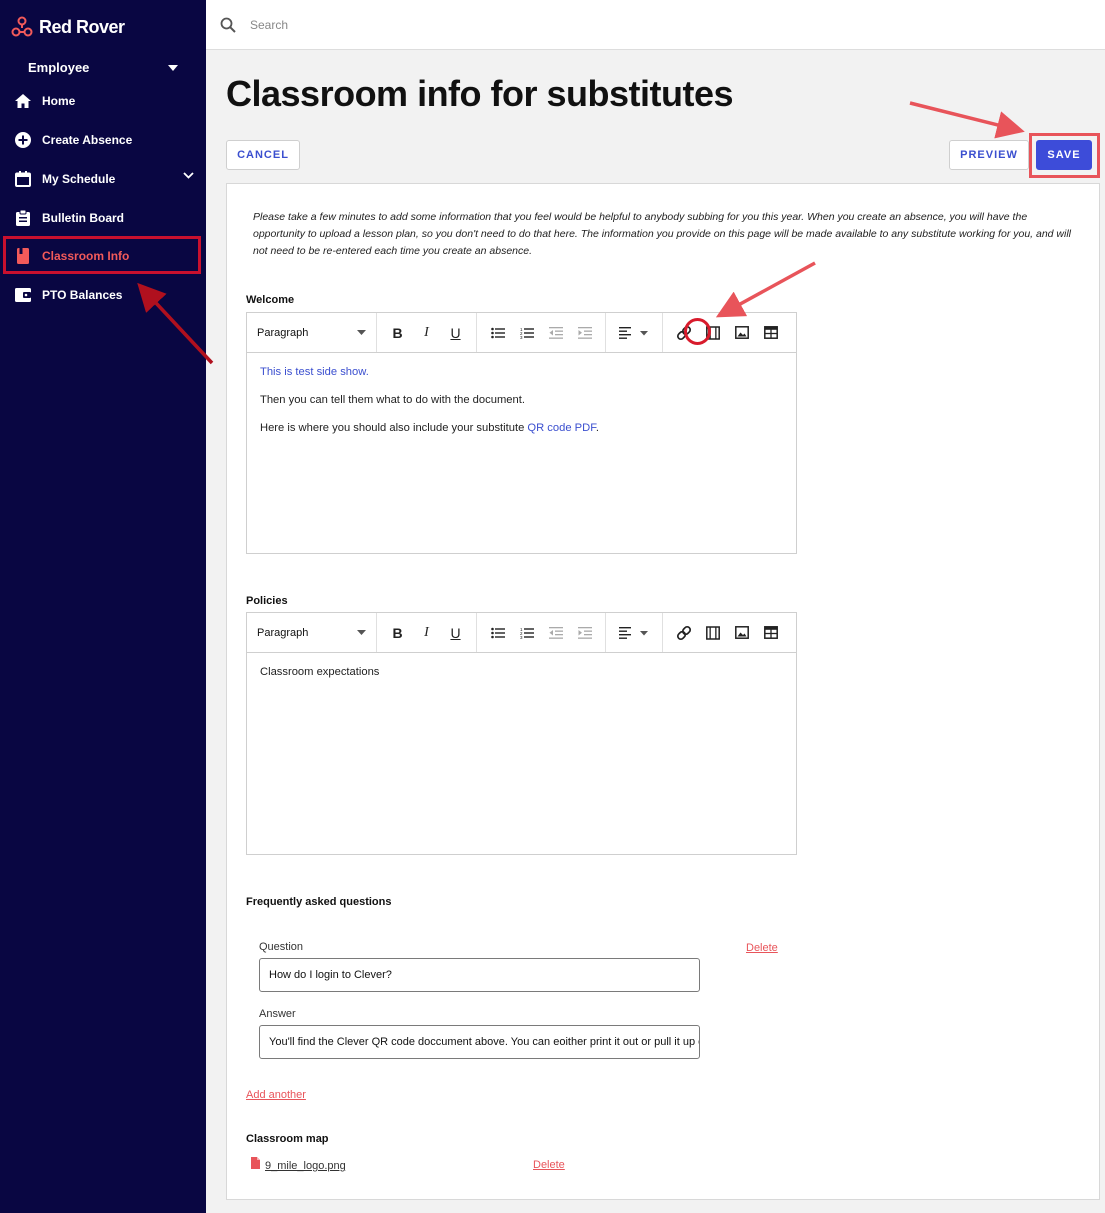 The image size is (1105, 1213). What do you see at coordinates (989, 155) in the screenshot?
I see `preview-button: PREVIEW` at bounding box center [989, 155].